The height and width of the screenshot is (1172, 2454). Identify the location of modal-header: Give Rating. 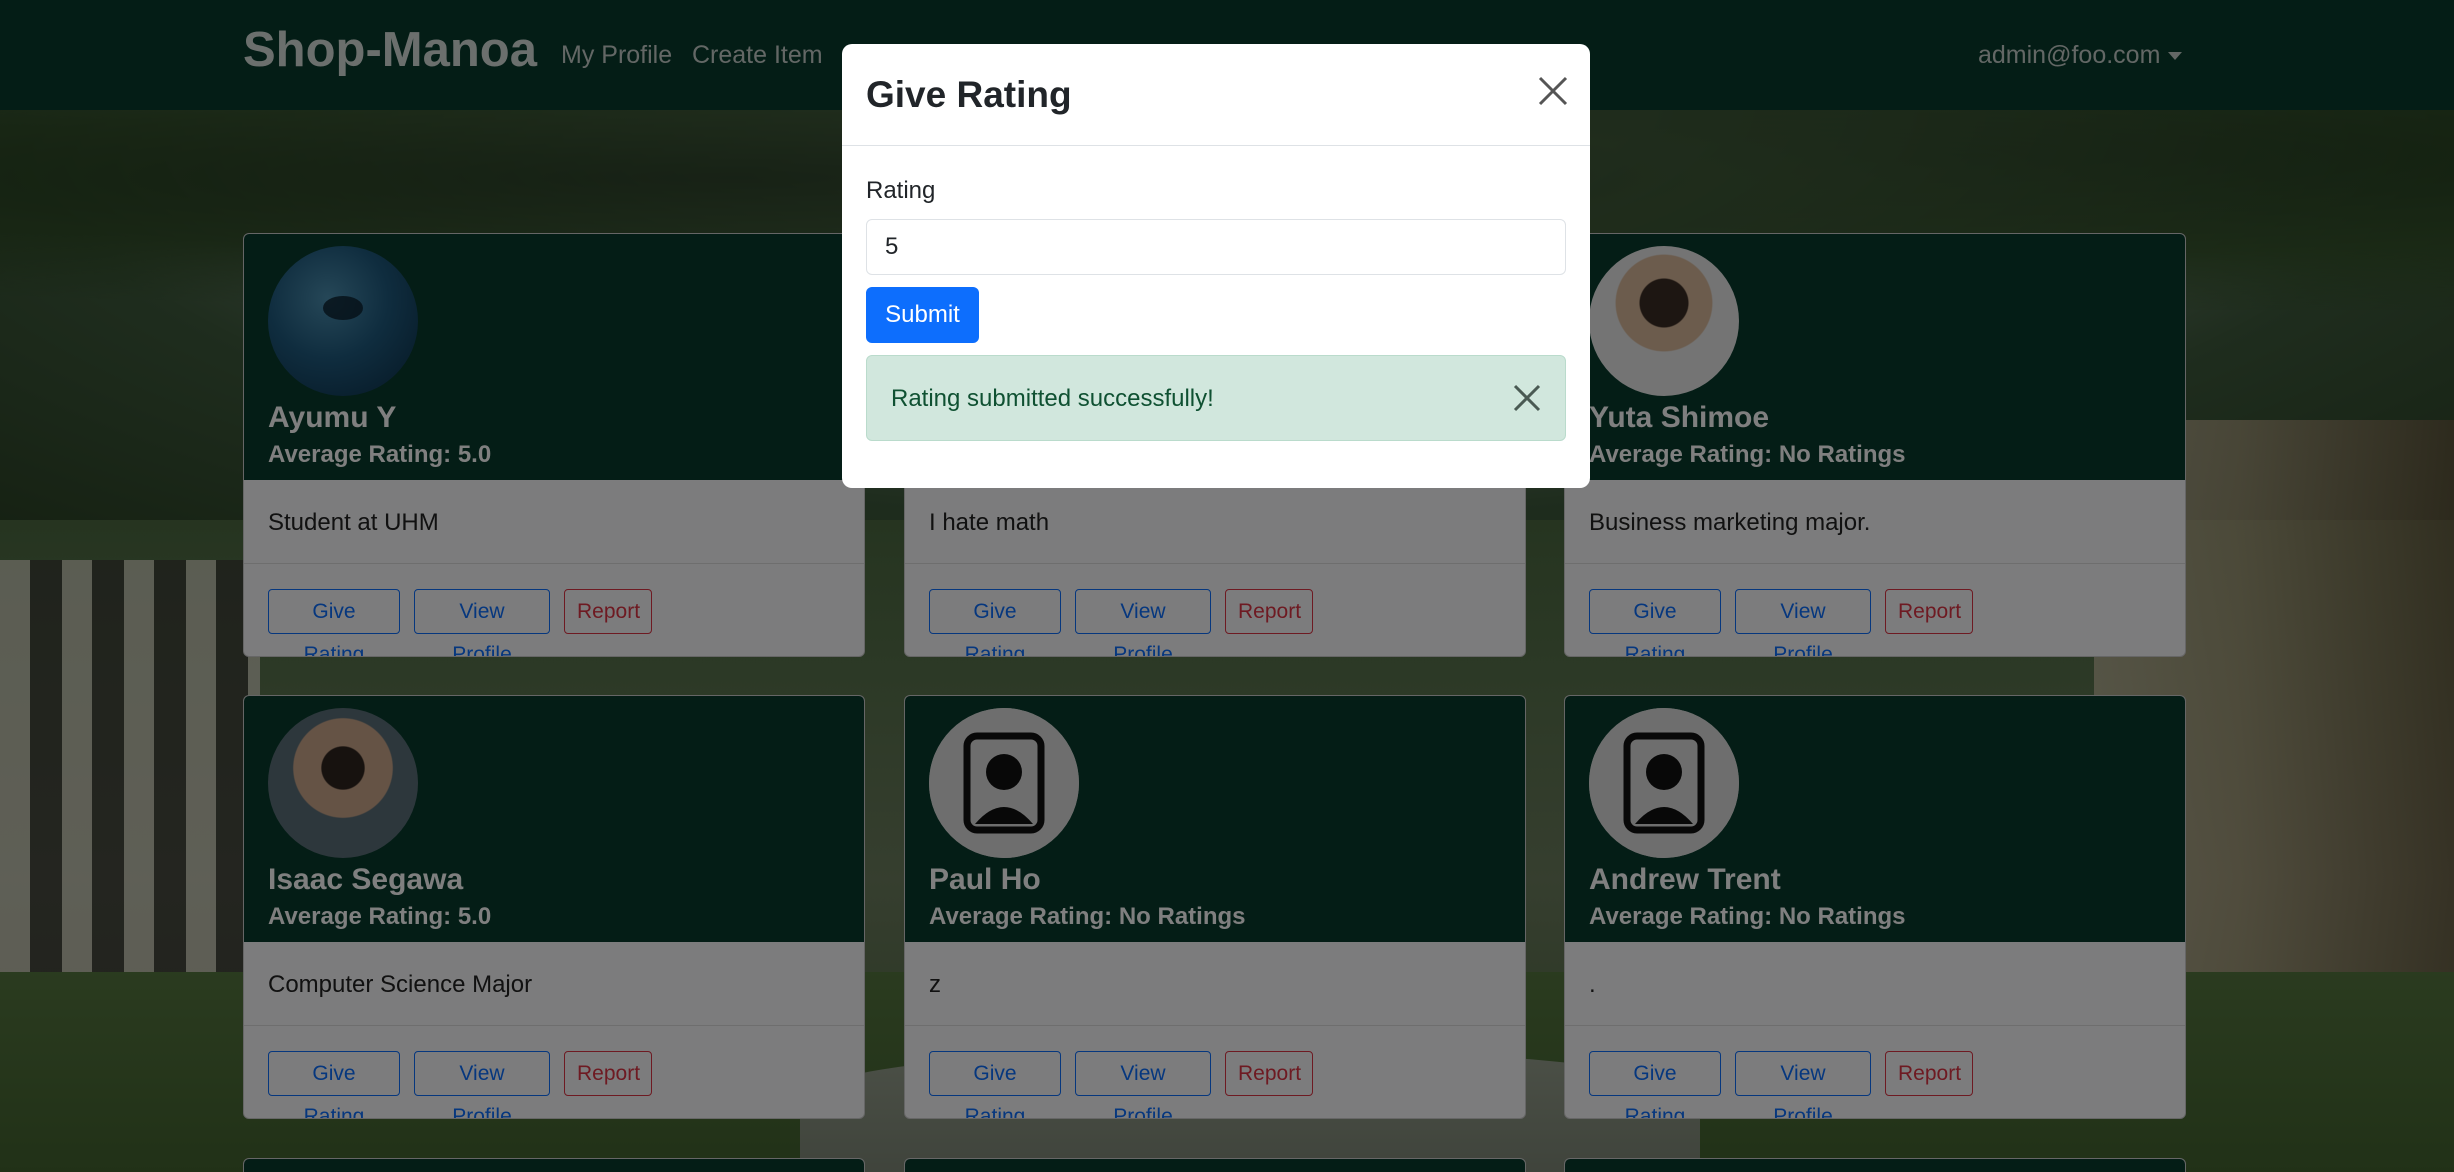
(1216, 95).